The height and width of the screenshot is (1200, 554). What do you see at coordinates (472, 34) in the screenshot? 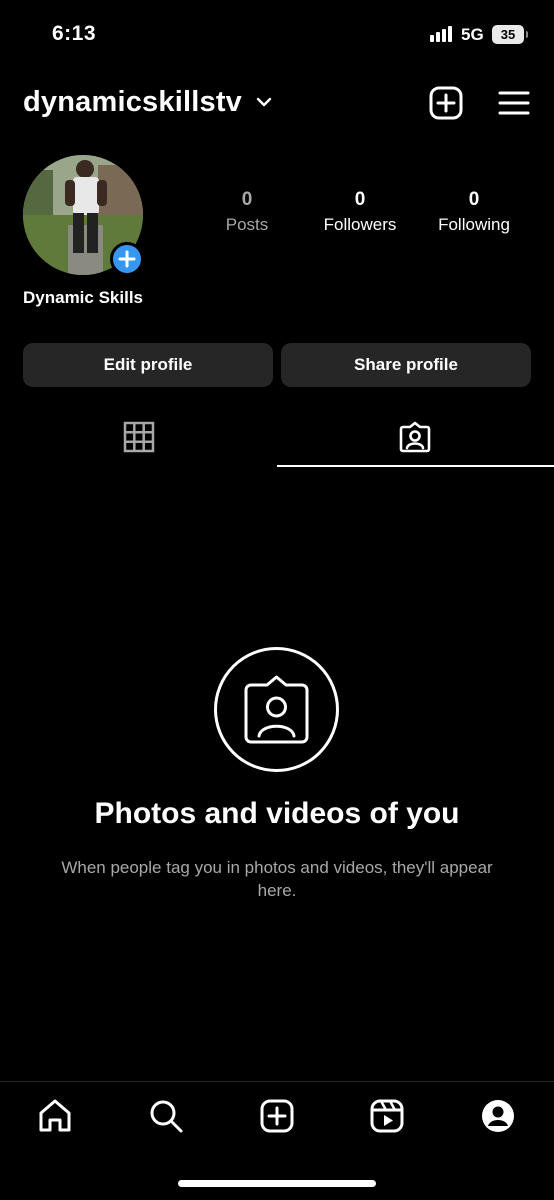
I see `network-label: 5G` at bounding box center [472, 34].